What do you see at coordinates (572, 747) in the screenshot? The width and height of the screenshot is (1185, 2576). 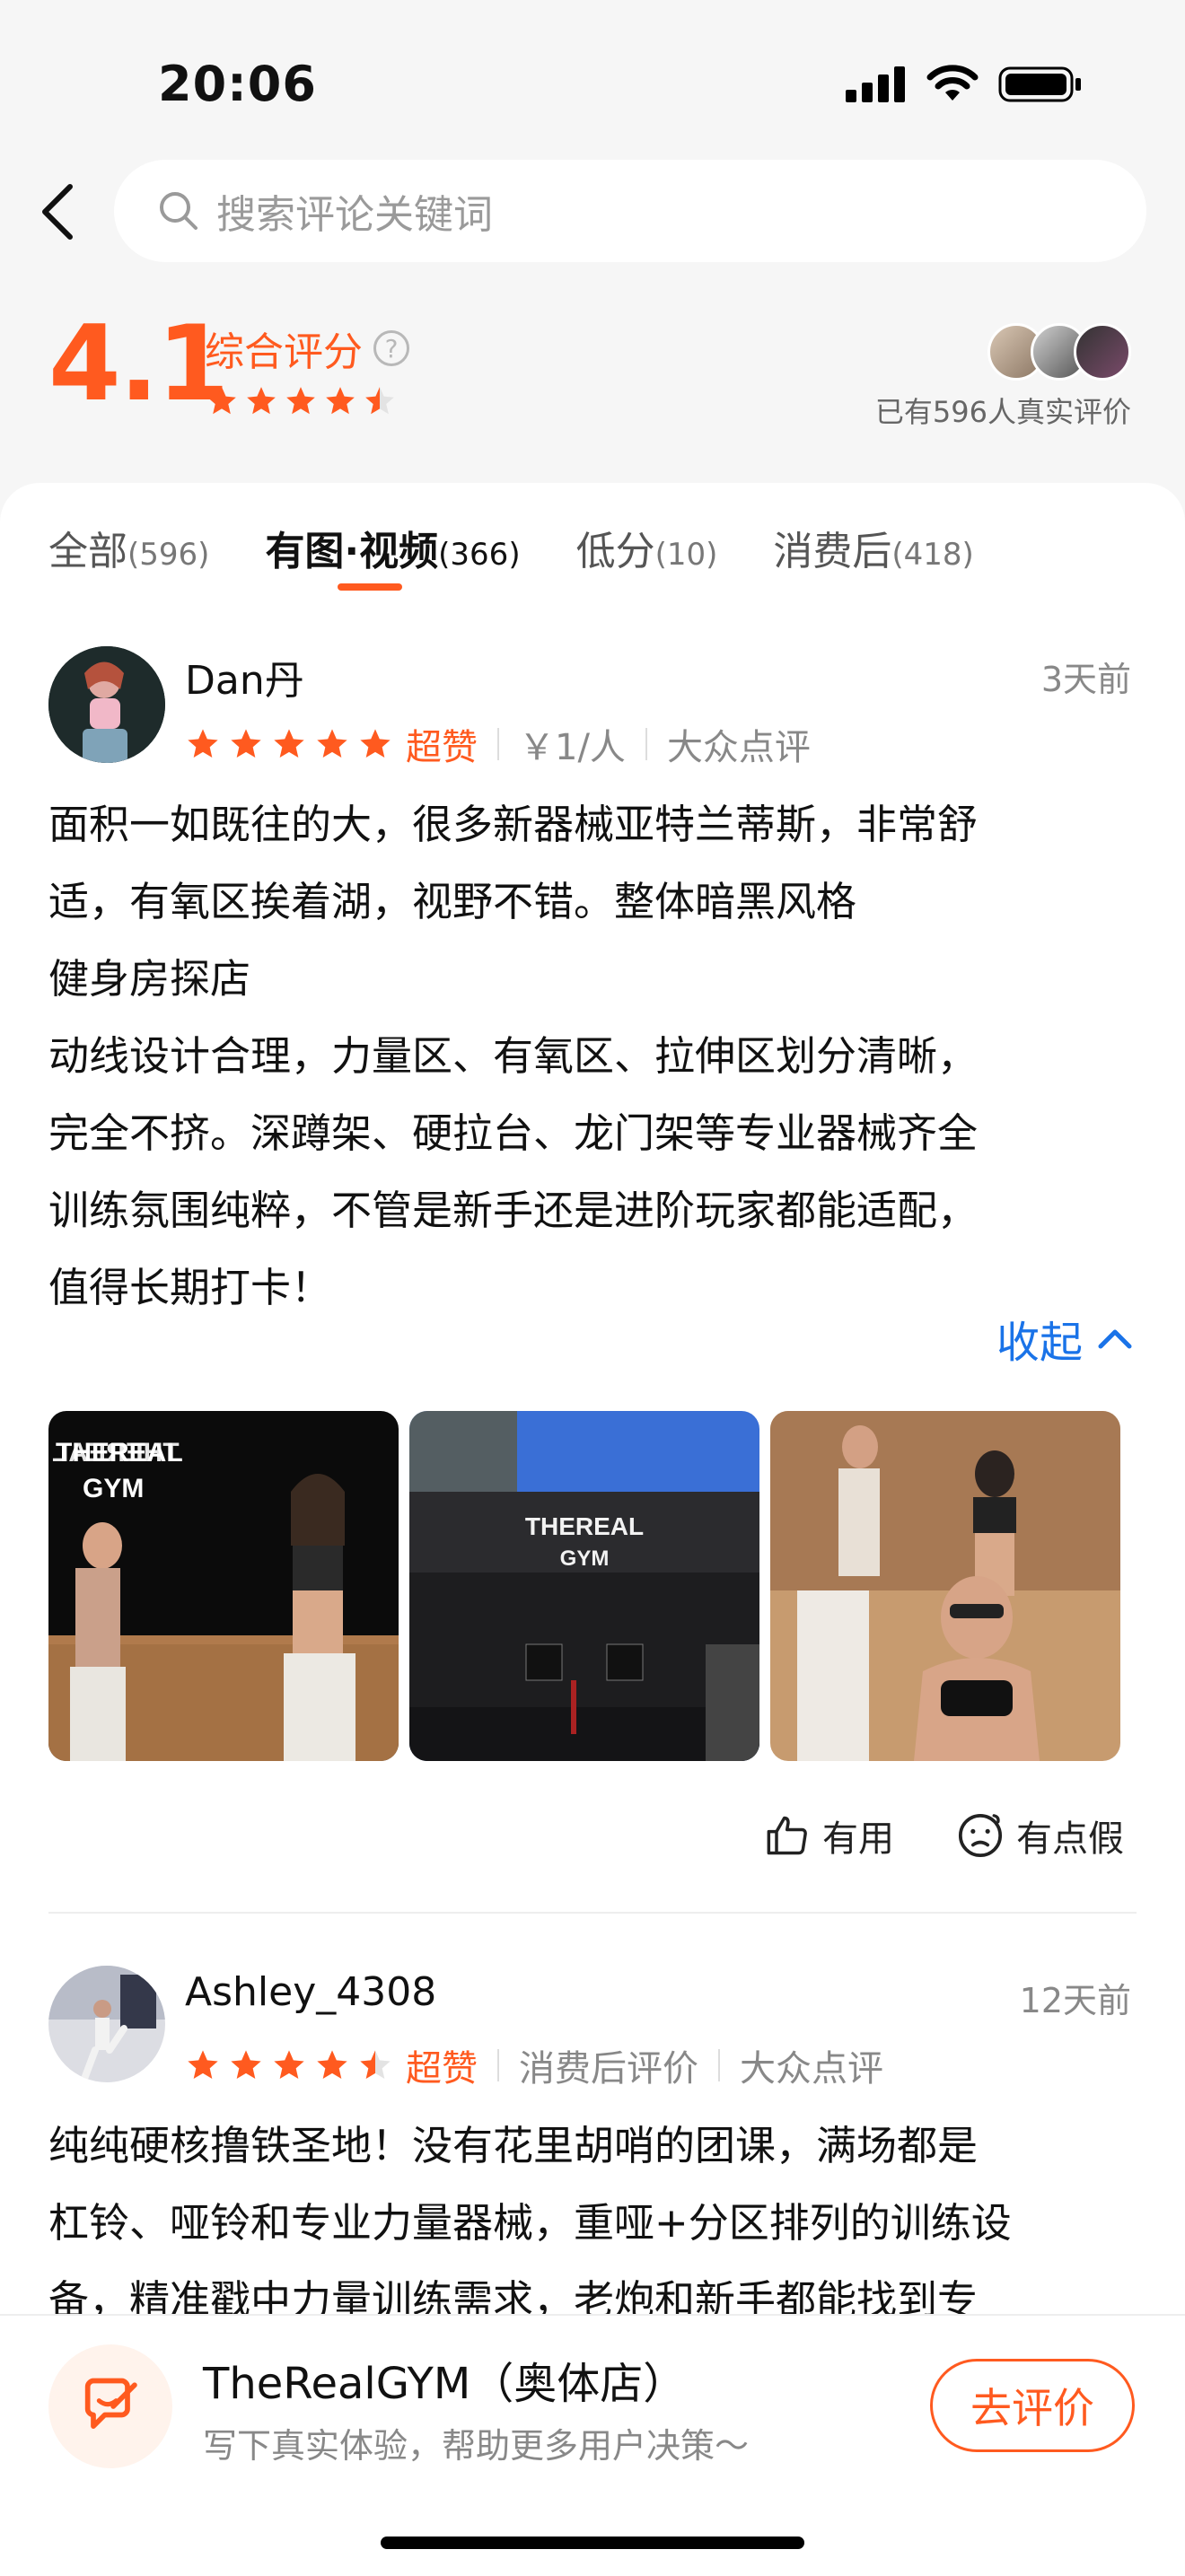 I see `price-per-person: ￥1/人` at bounding box center [572, 747].